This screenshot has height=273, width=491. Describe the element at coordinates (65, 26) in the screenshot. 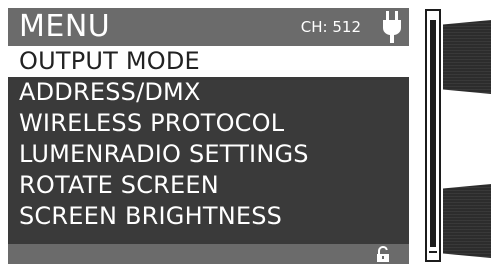

I see `page-title: MENU` at that location.